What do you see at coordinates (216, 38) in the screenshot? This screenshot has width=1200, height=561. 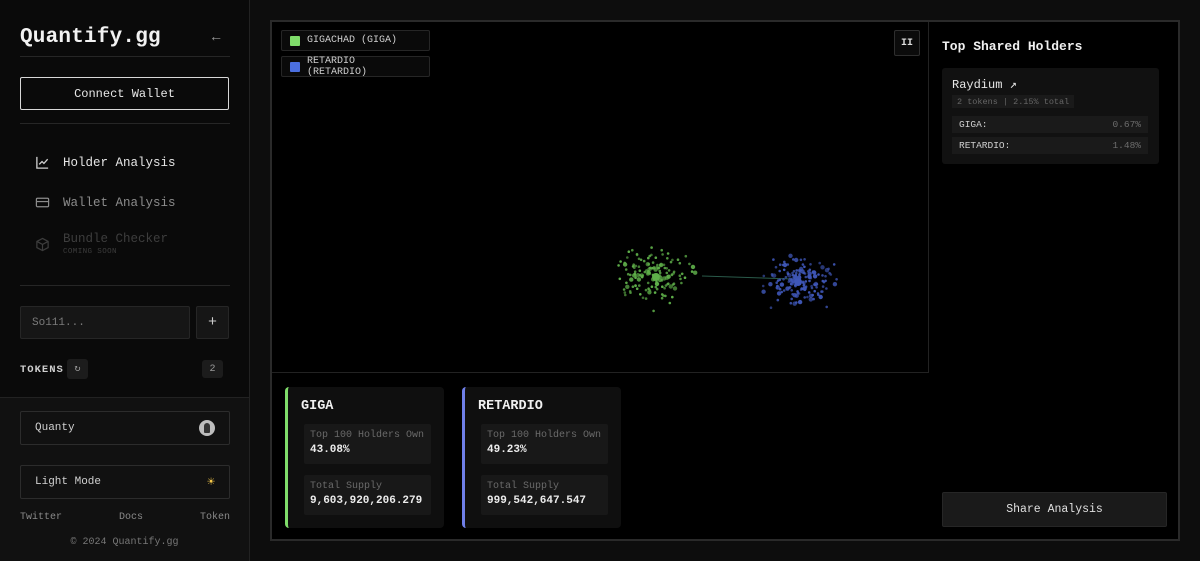 I see `collapse-arrow-icon: ←` at bounding box center [216, 38].